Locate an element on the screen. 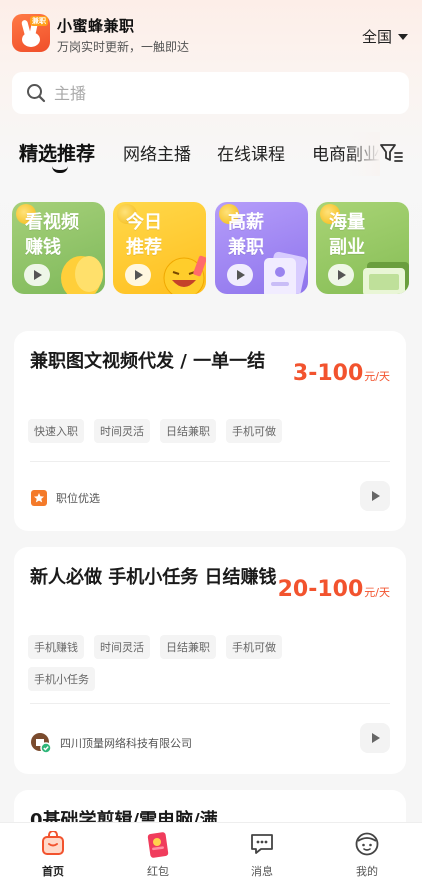 This screenshot has width=422, height=878. job-title: 兼职图文视频代发 / 一单一结 is located at coordinates (148, 361).